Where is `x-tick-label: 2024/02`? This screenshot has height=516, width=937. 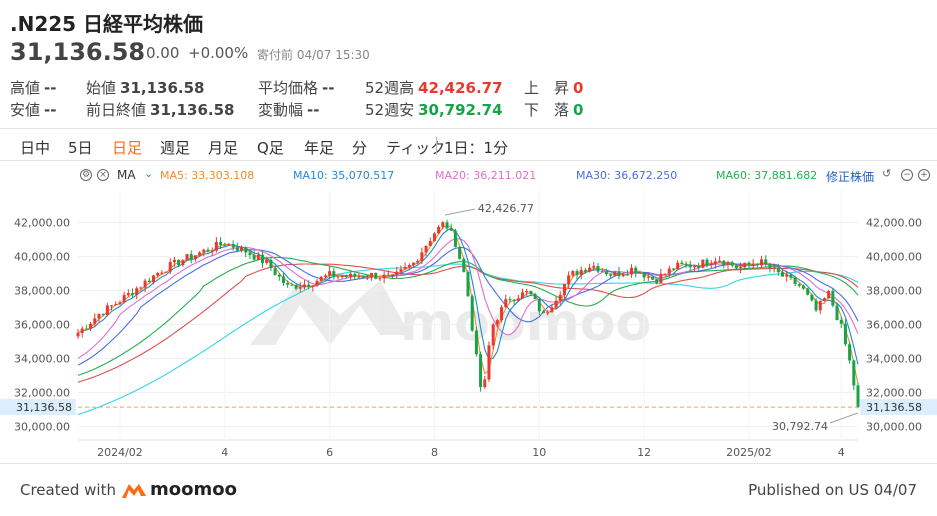
x-tick-label: 2024/02 is located at coordinates (120, 452).